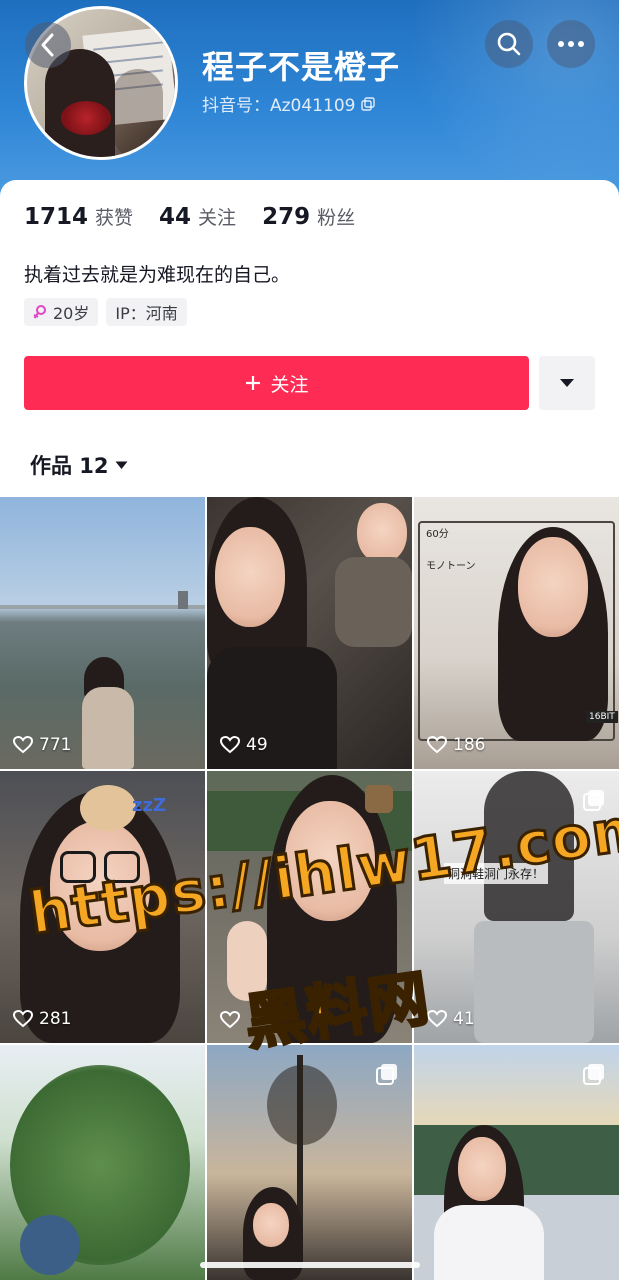 The width and height of the screenshot is (619, 1280). Describe the element at coordinates (39, 312) in the screenshot. I see `female-icon` at that location.